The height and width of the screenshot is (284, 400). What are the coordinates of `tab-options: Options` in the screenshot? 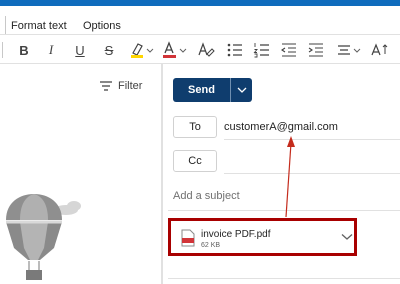 It's located at (102, 26).